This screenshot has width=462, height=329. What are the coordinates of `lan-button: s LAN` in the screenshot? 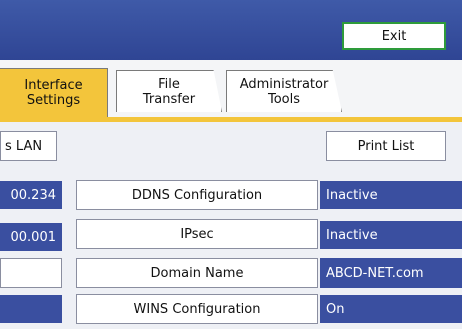 It's located at (28, 146).